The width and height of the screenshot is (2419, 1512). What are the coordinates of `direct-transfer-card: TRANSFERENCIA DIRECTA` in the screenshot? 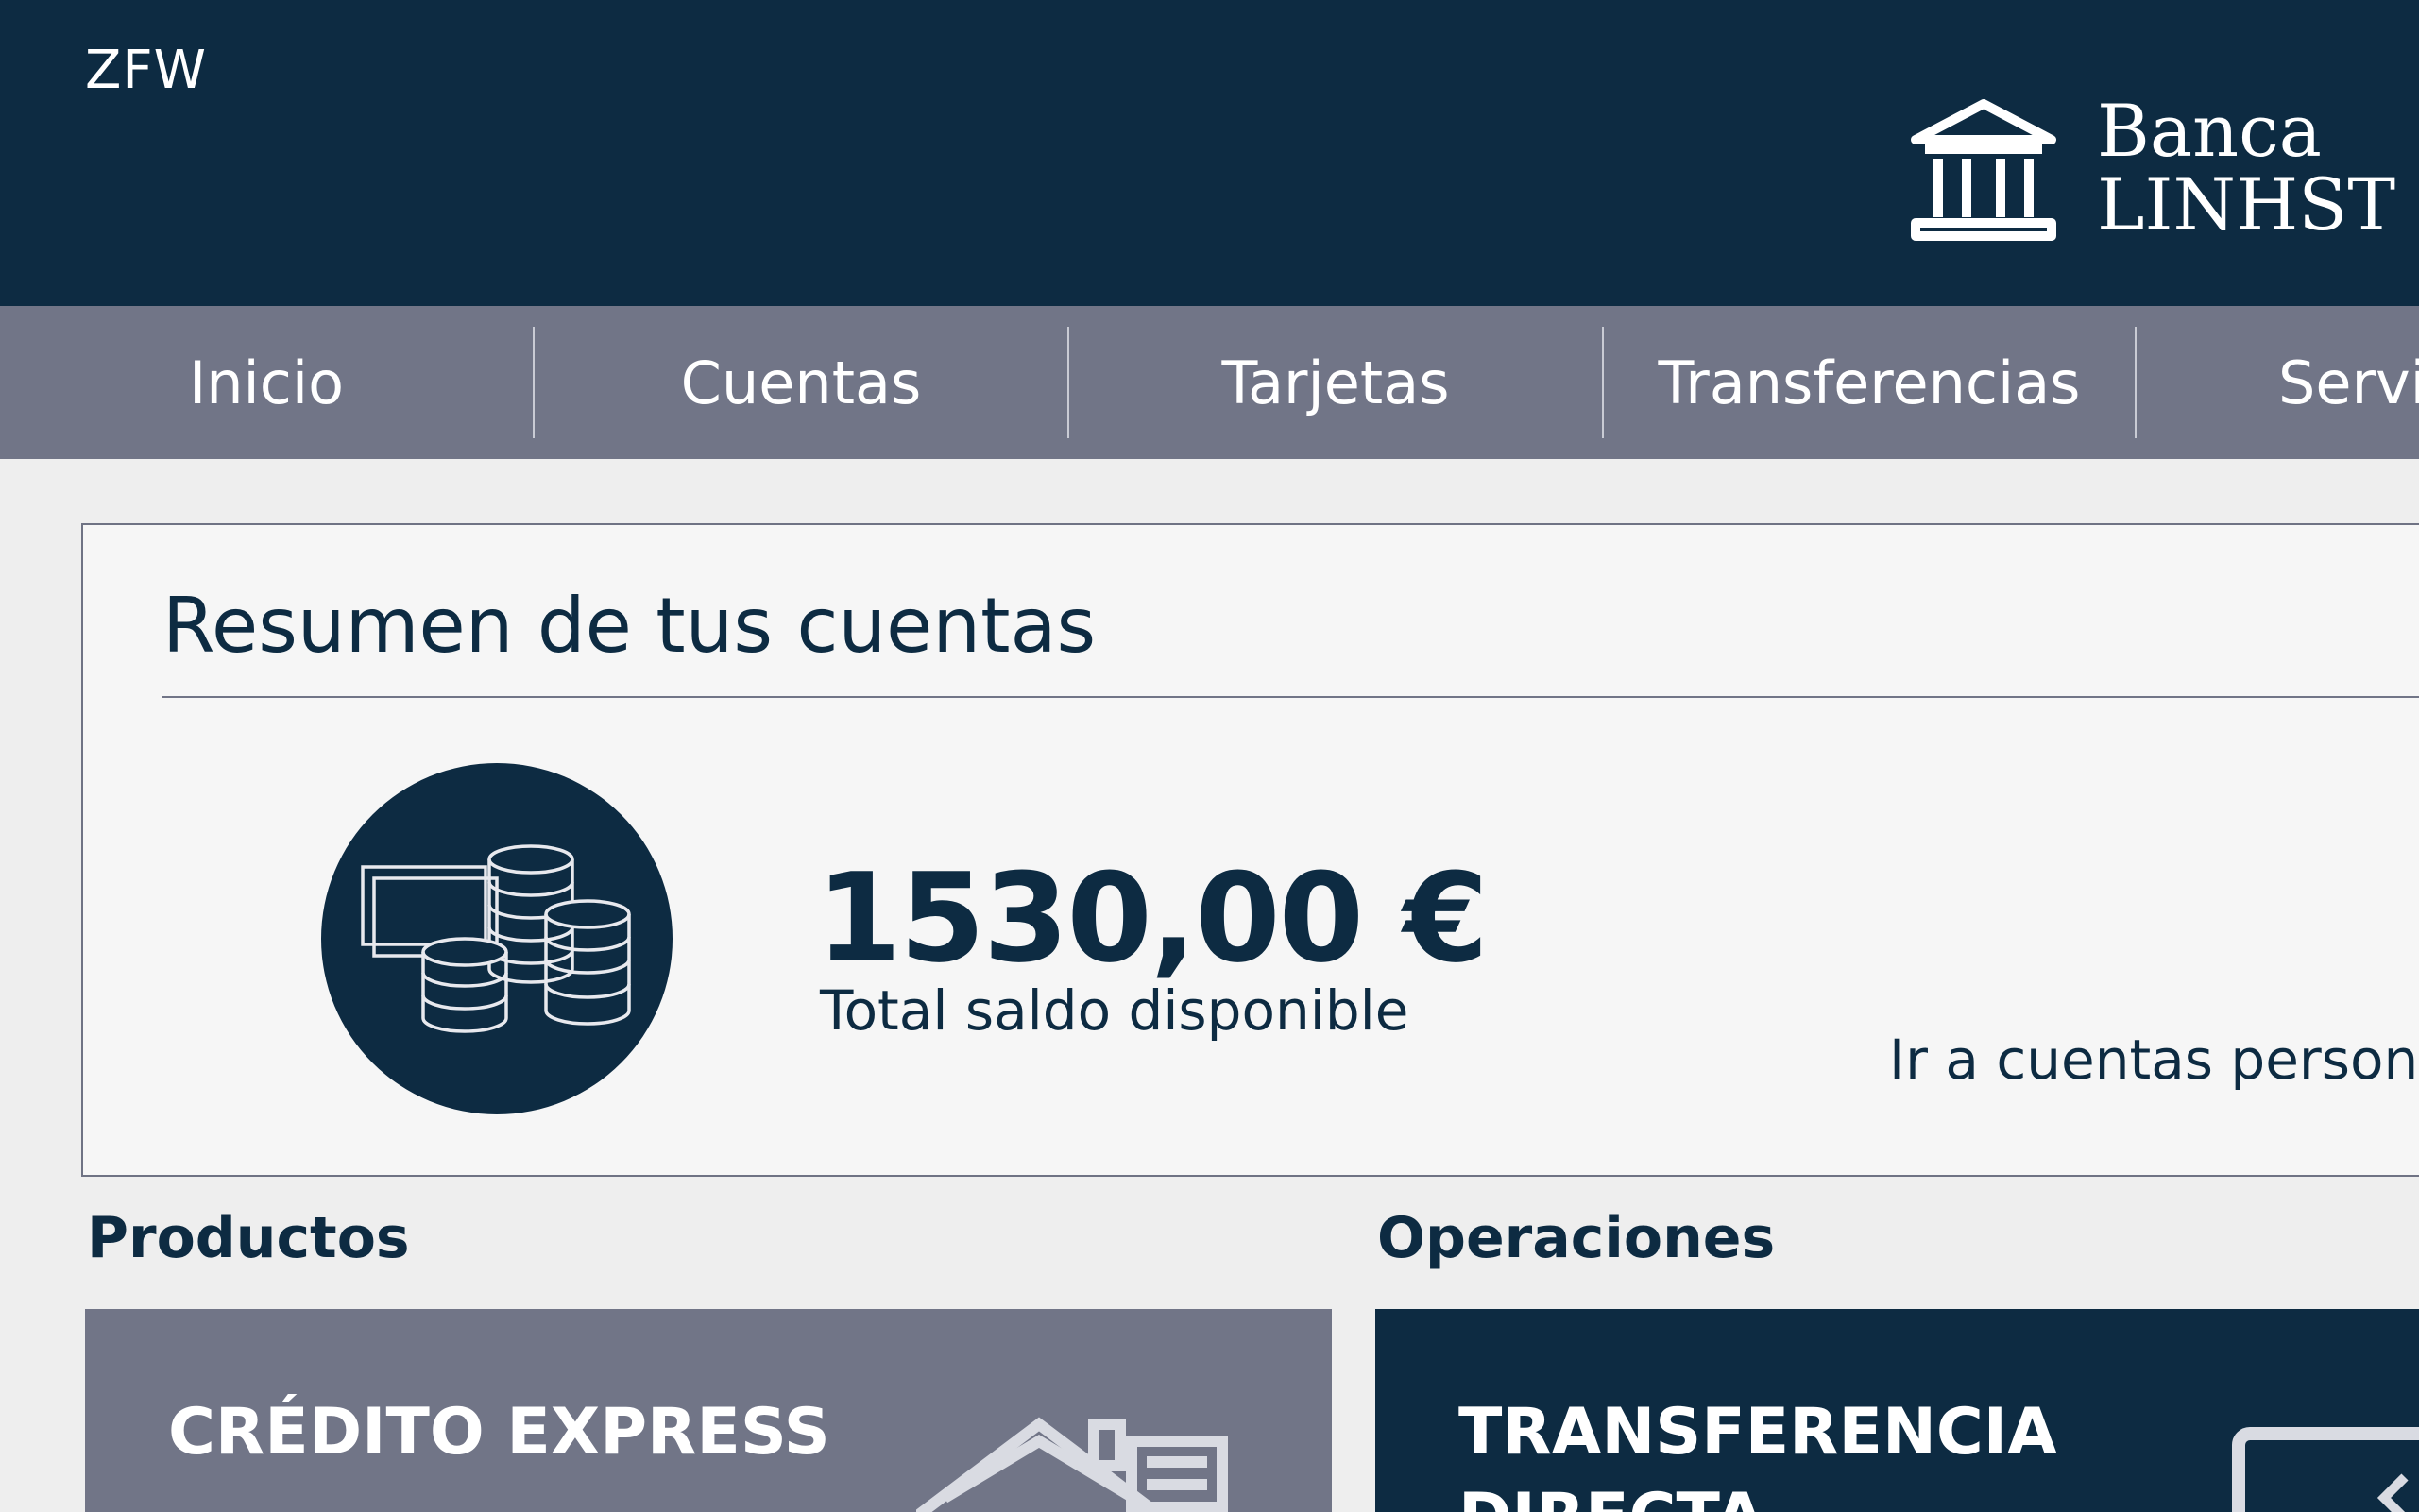 It's located at (1897, 1410).